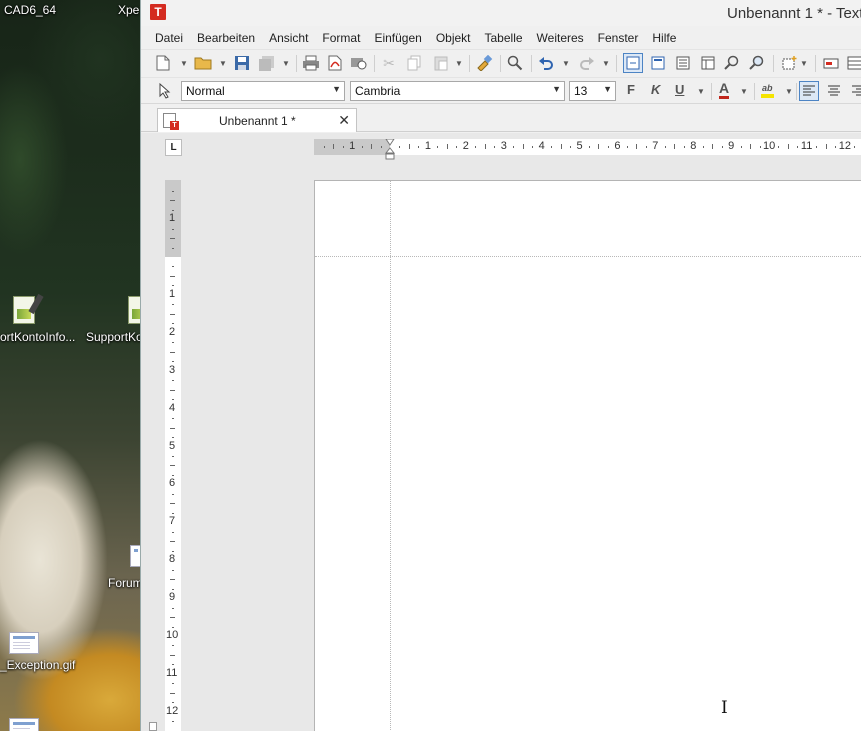 This screenshot has width=861, height=731. What do you see at coordinates (757, 63) in the screenshot?
I see `zoom-fit-icon` at bounding box center [757, 63].